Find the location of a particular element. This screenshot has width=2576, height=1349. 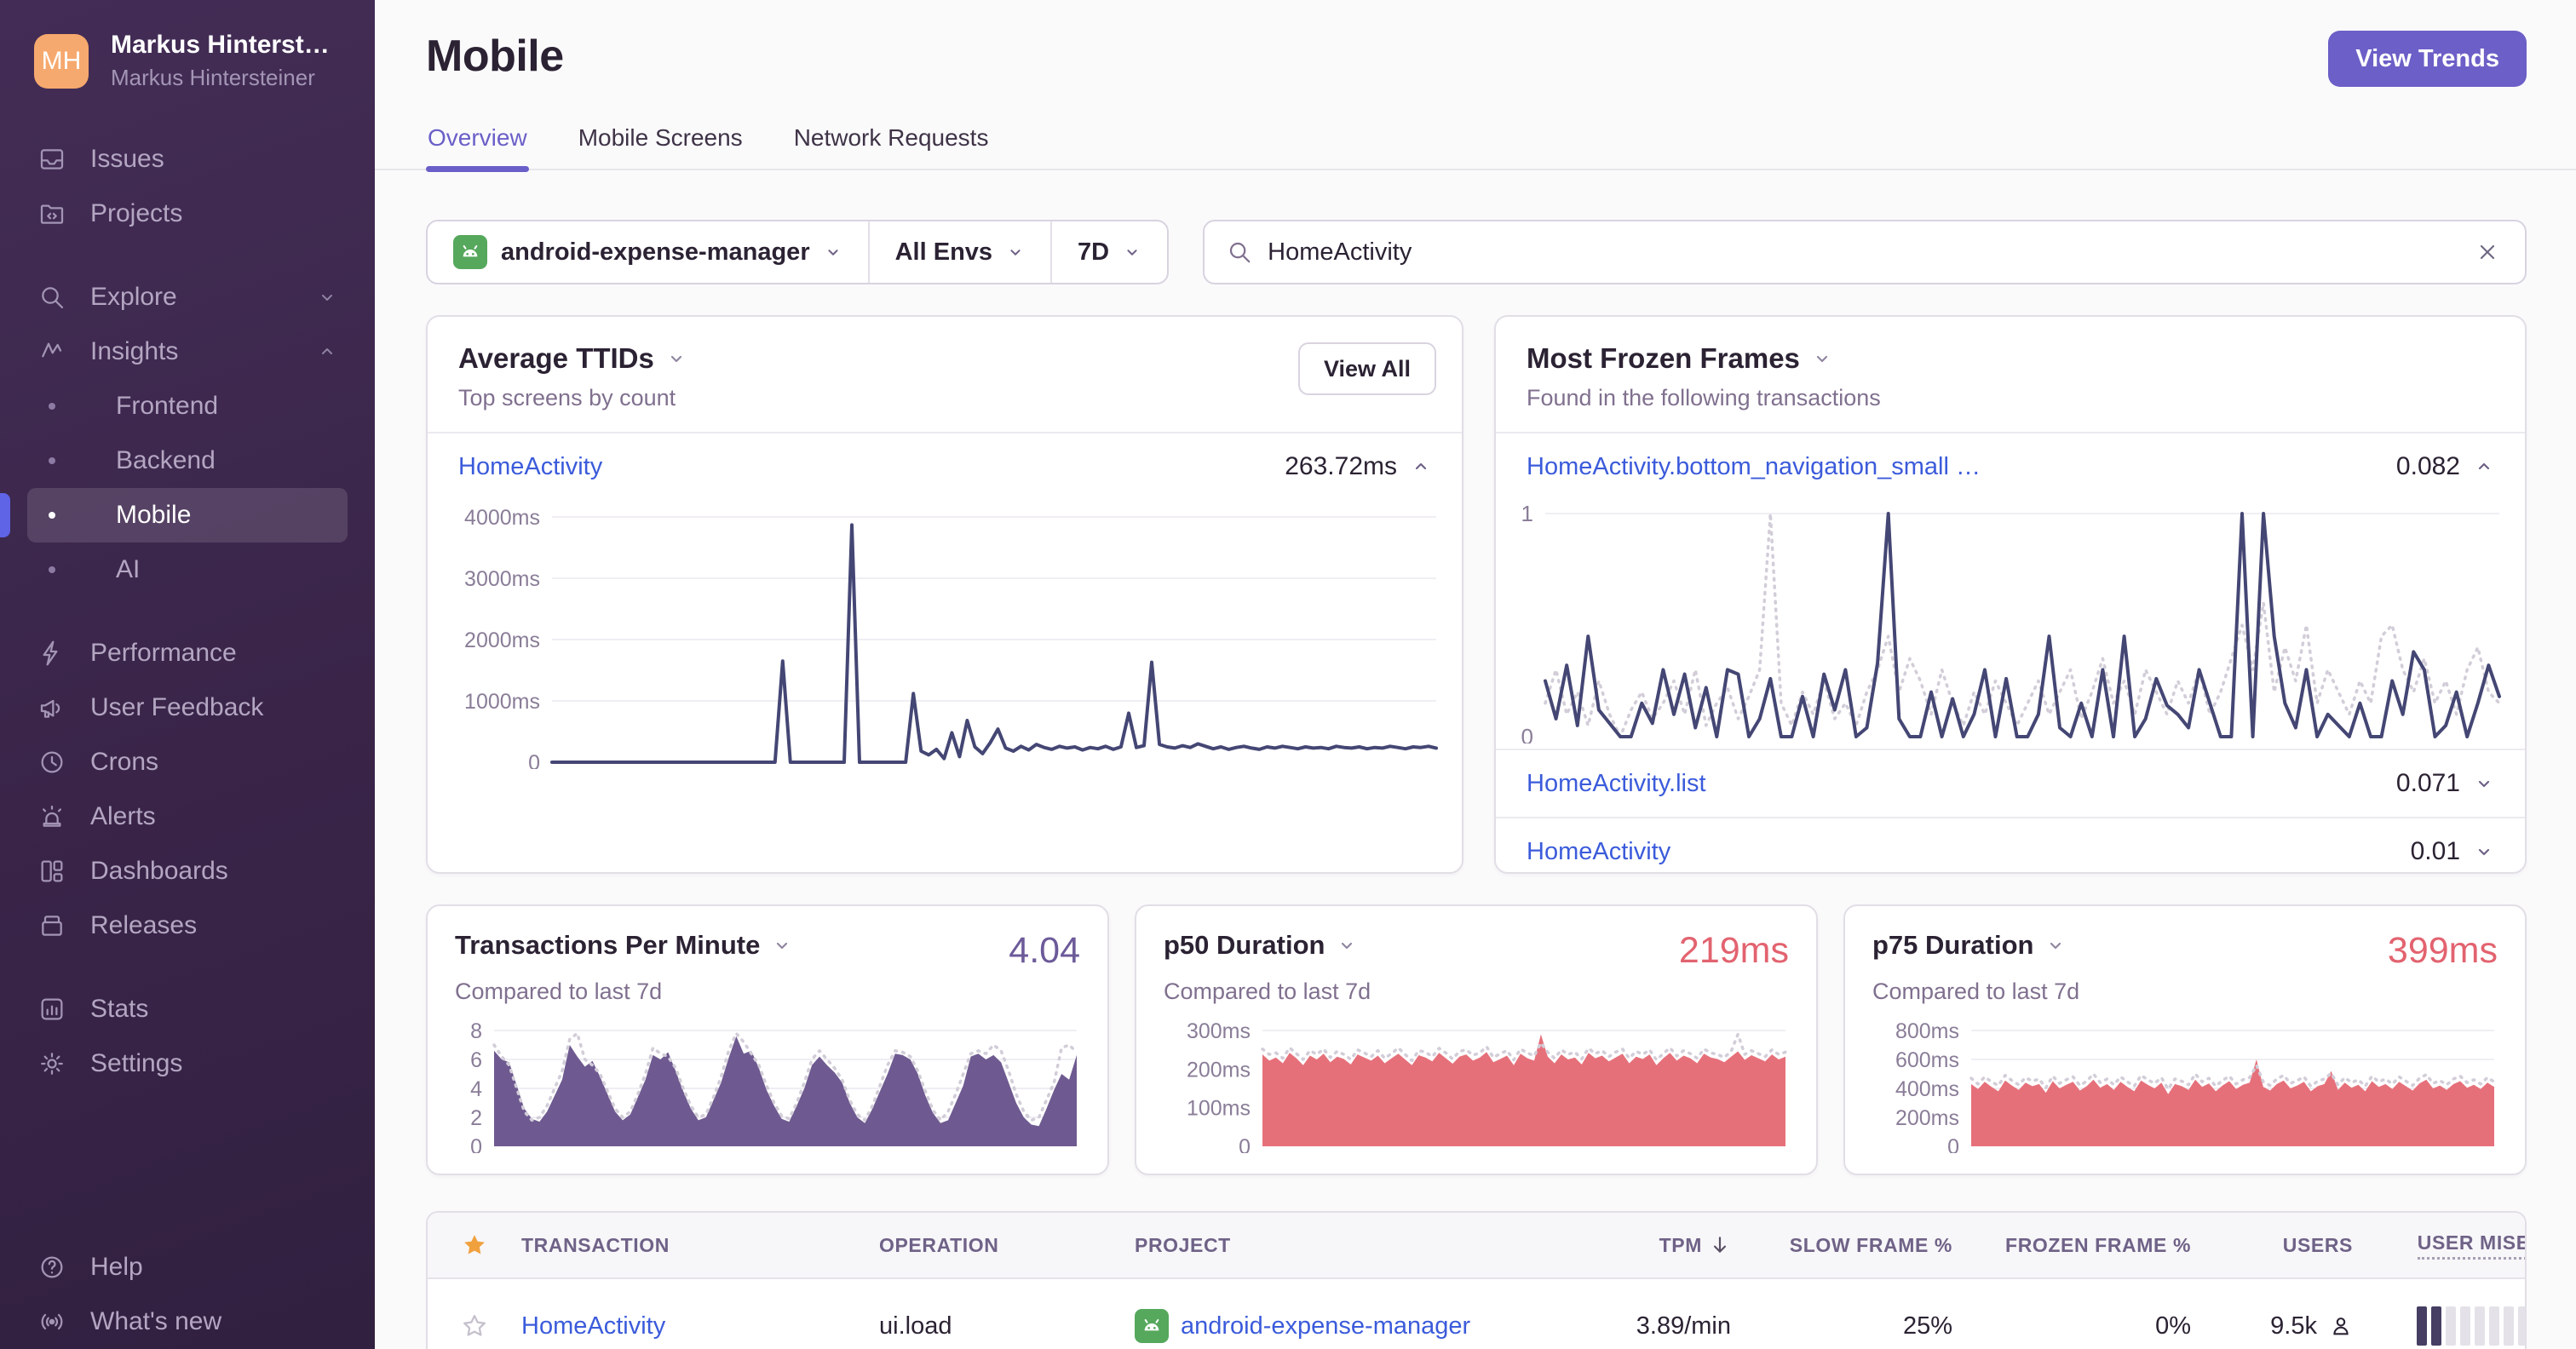

tpm-cell: 3.89/min is located at coordinates (1683, 1326).